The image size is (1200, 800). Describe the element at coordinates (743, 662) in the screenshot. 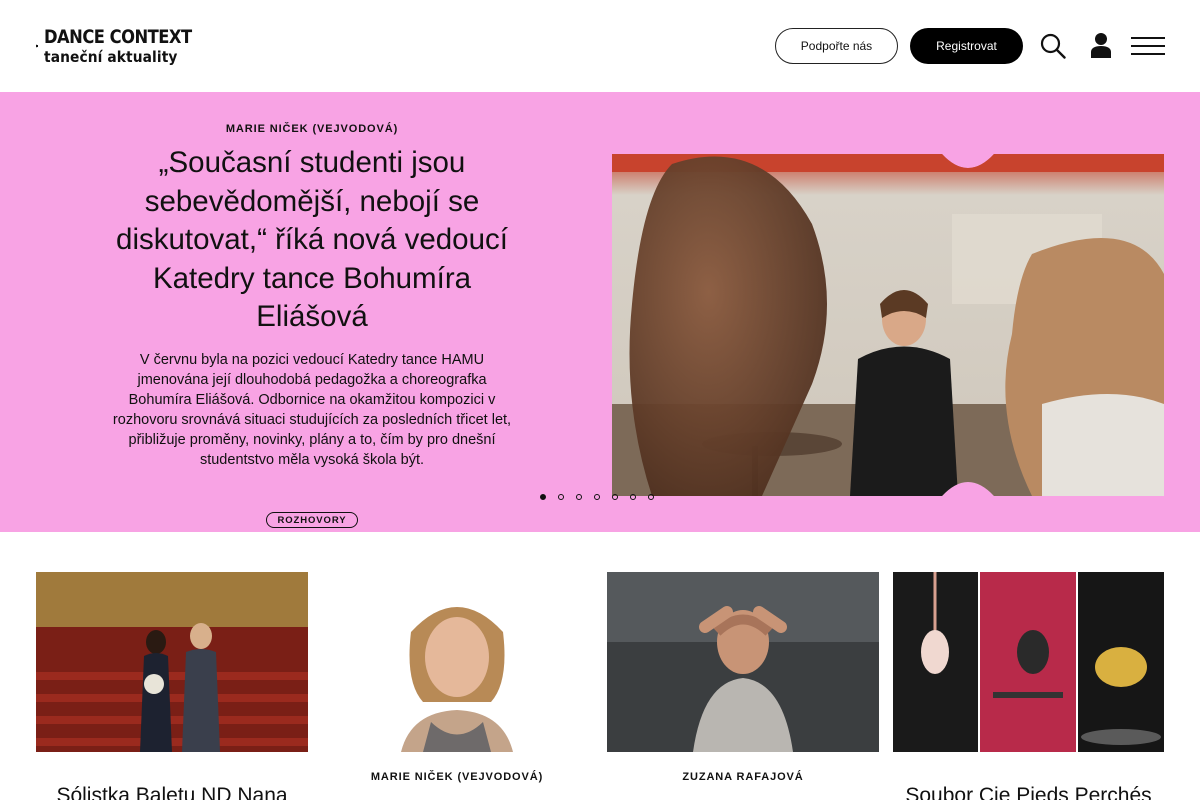

I see `card-photo-dancer` at that location.